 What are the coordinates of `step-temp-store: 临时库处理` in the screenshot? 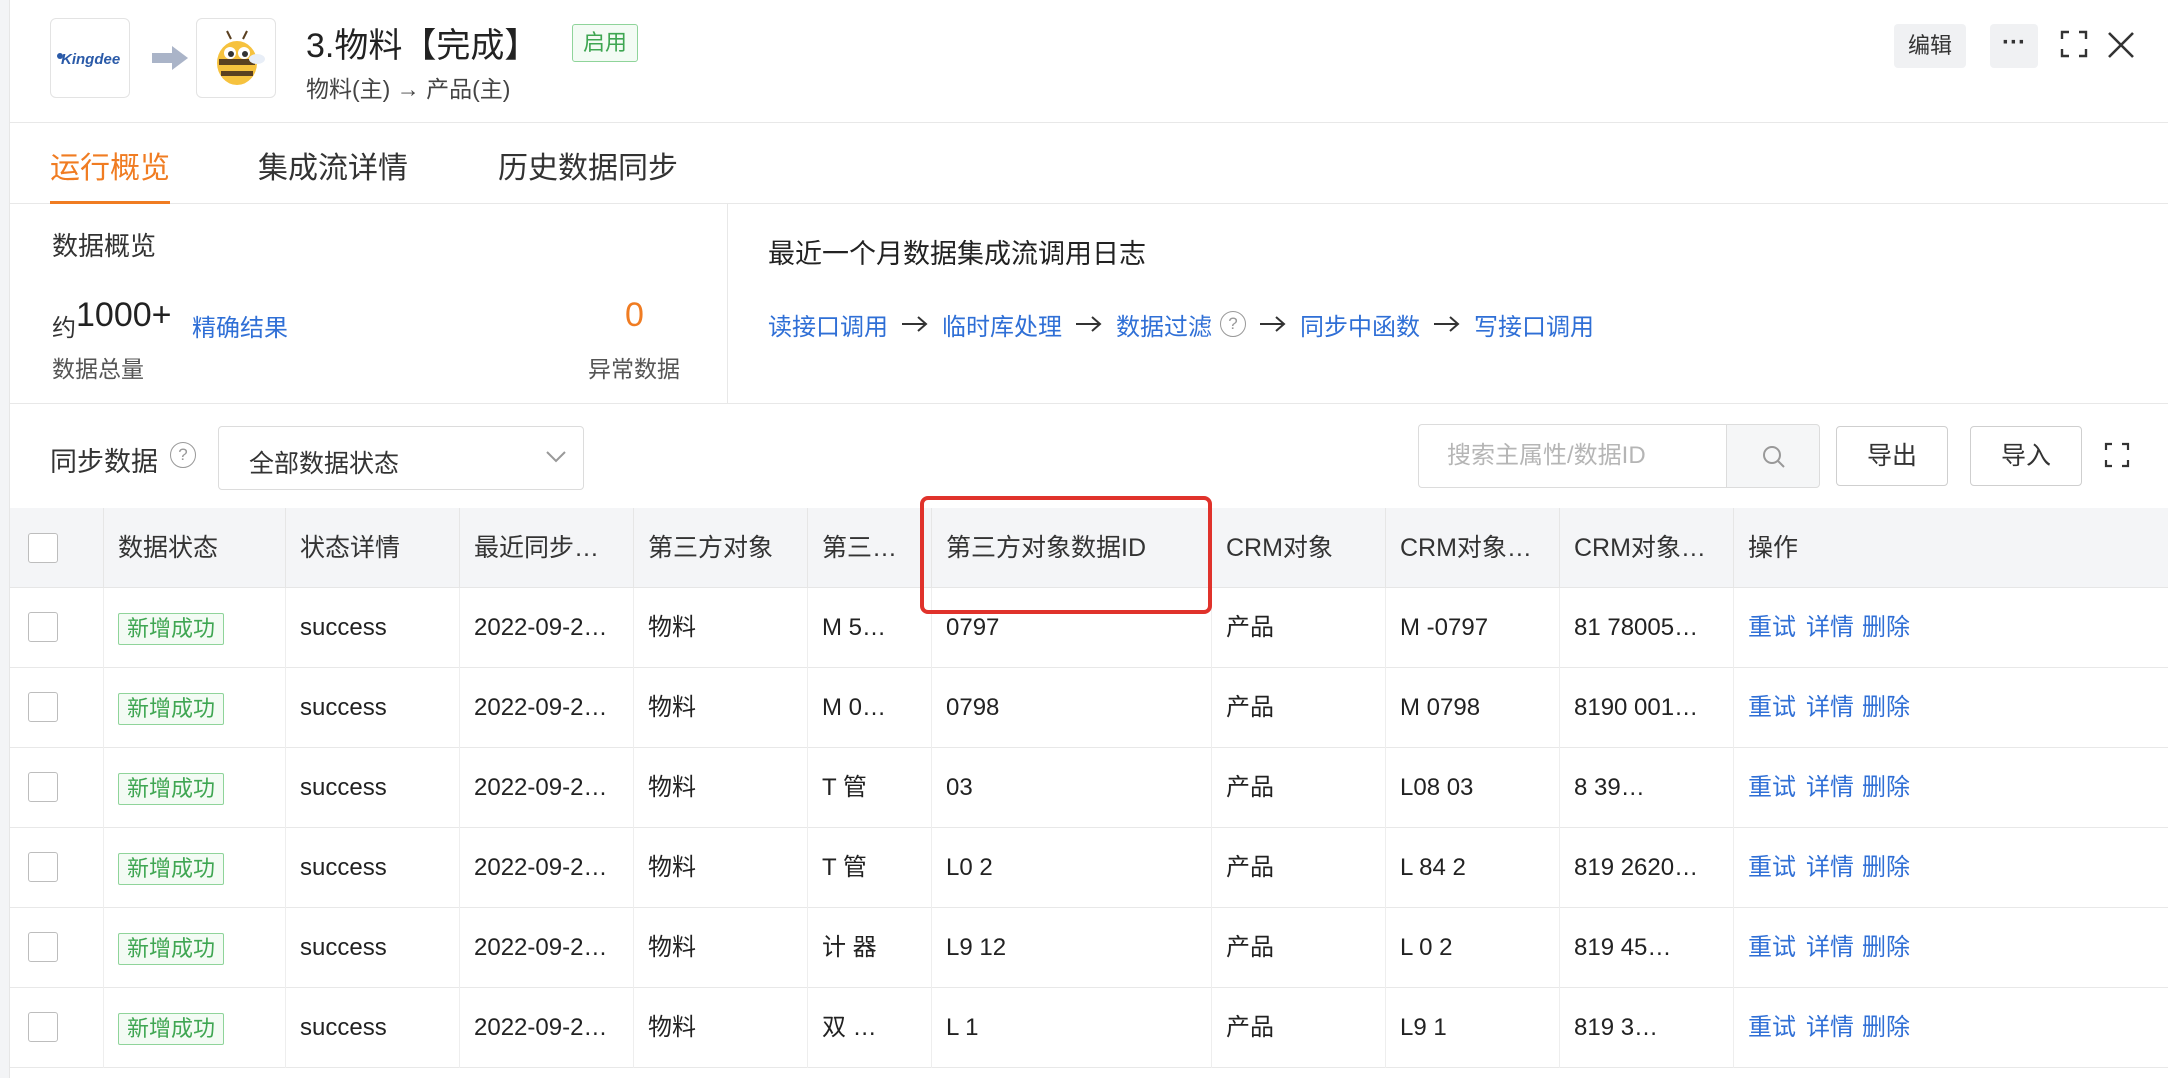 It's located at (1002, 324).